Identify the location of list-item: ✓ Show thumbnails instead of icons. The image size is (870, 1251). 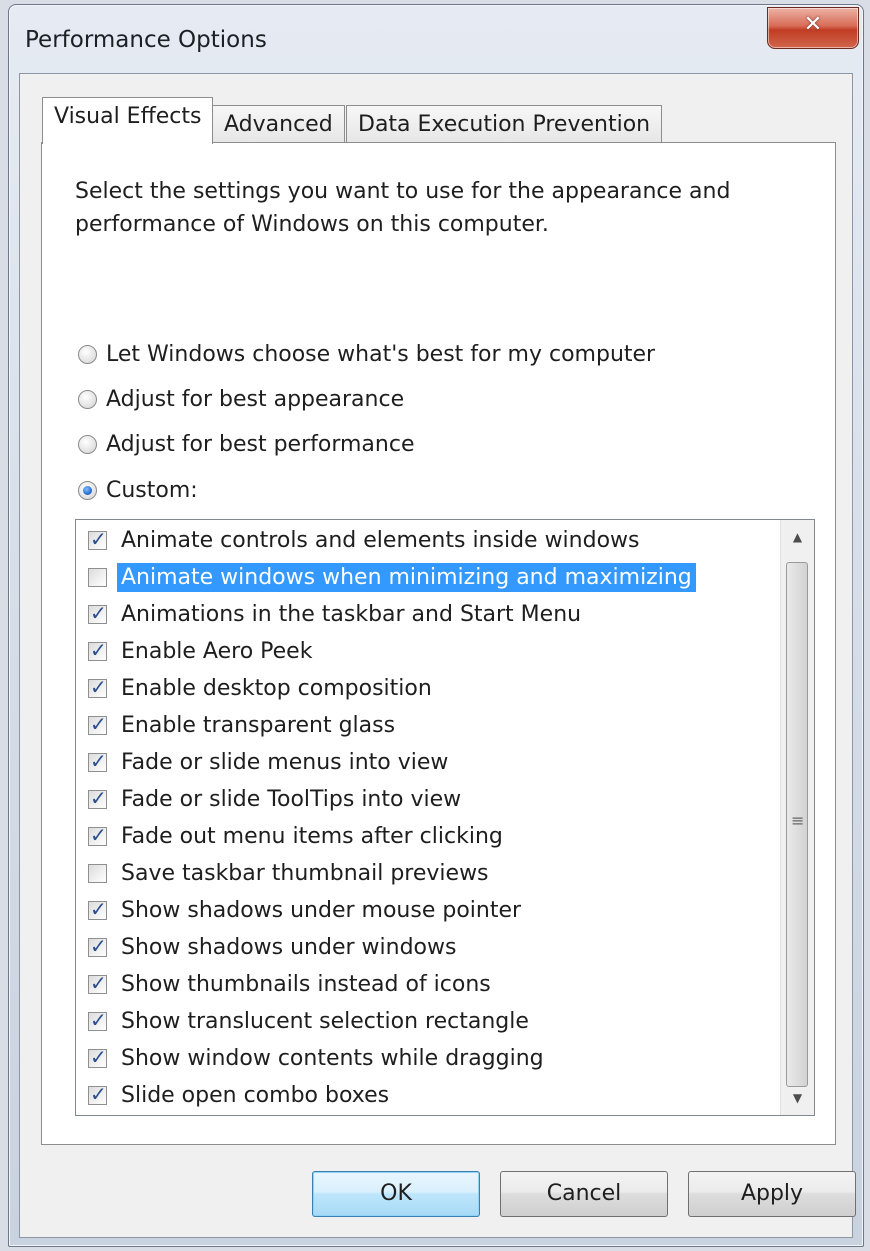
(421, 984).